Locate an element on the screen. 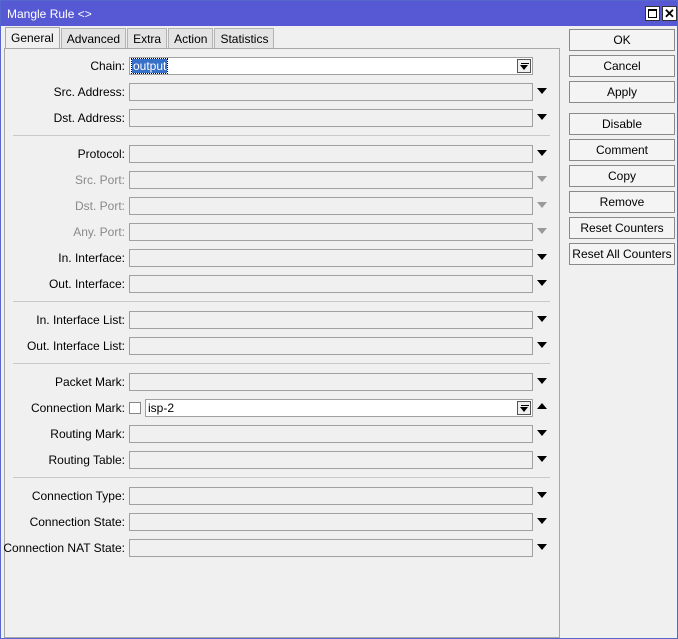 The height and width of the screenshot is (639, 678). src-port-expand-icon is located at coordinates (542, 179).